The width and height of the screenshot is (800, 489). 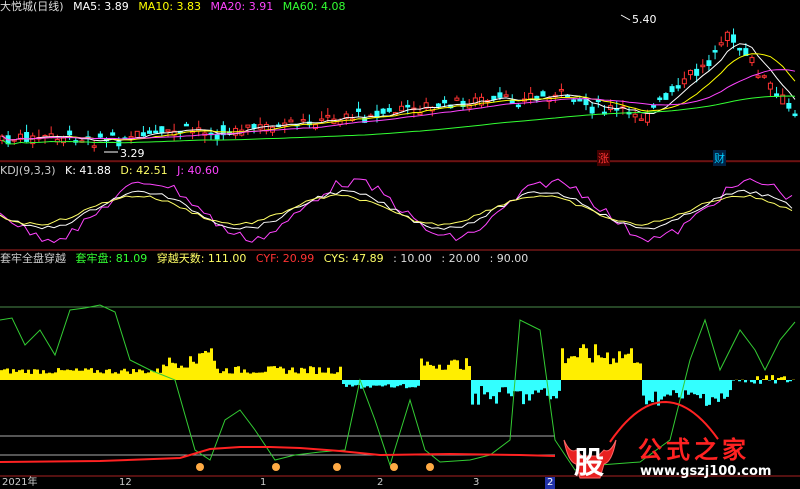 I want to click on k-line, so click(x=396, y=209).